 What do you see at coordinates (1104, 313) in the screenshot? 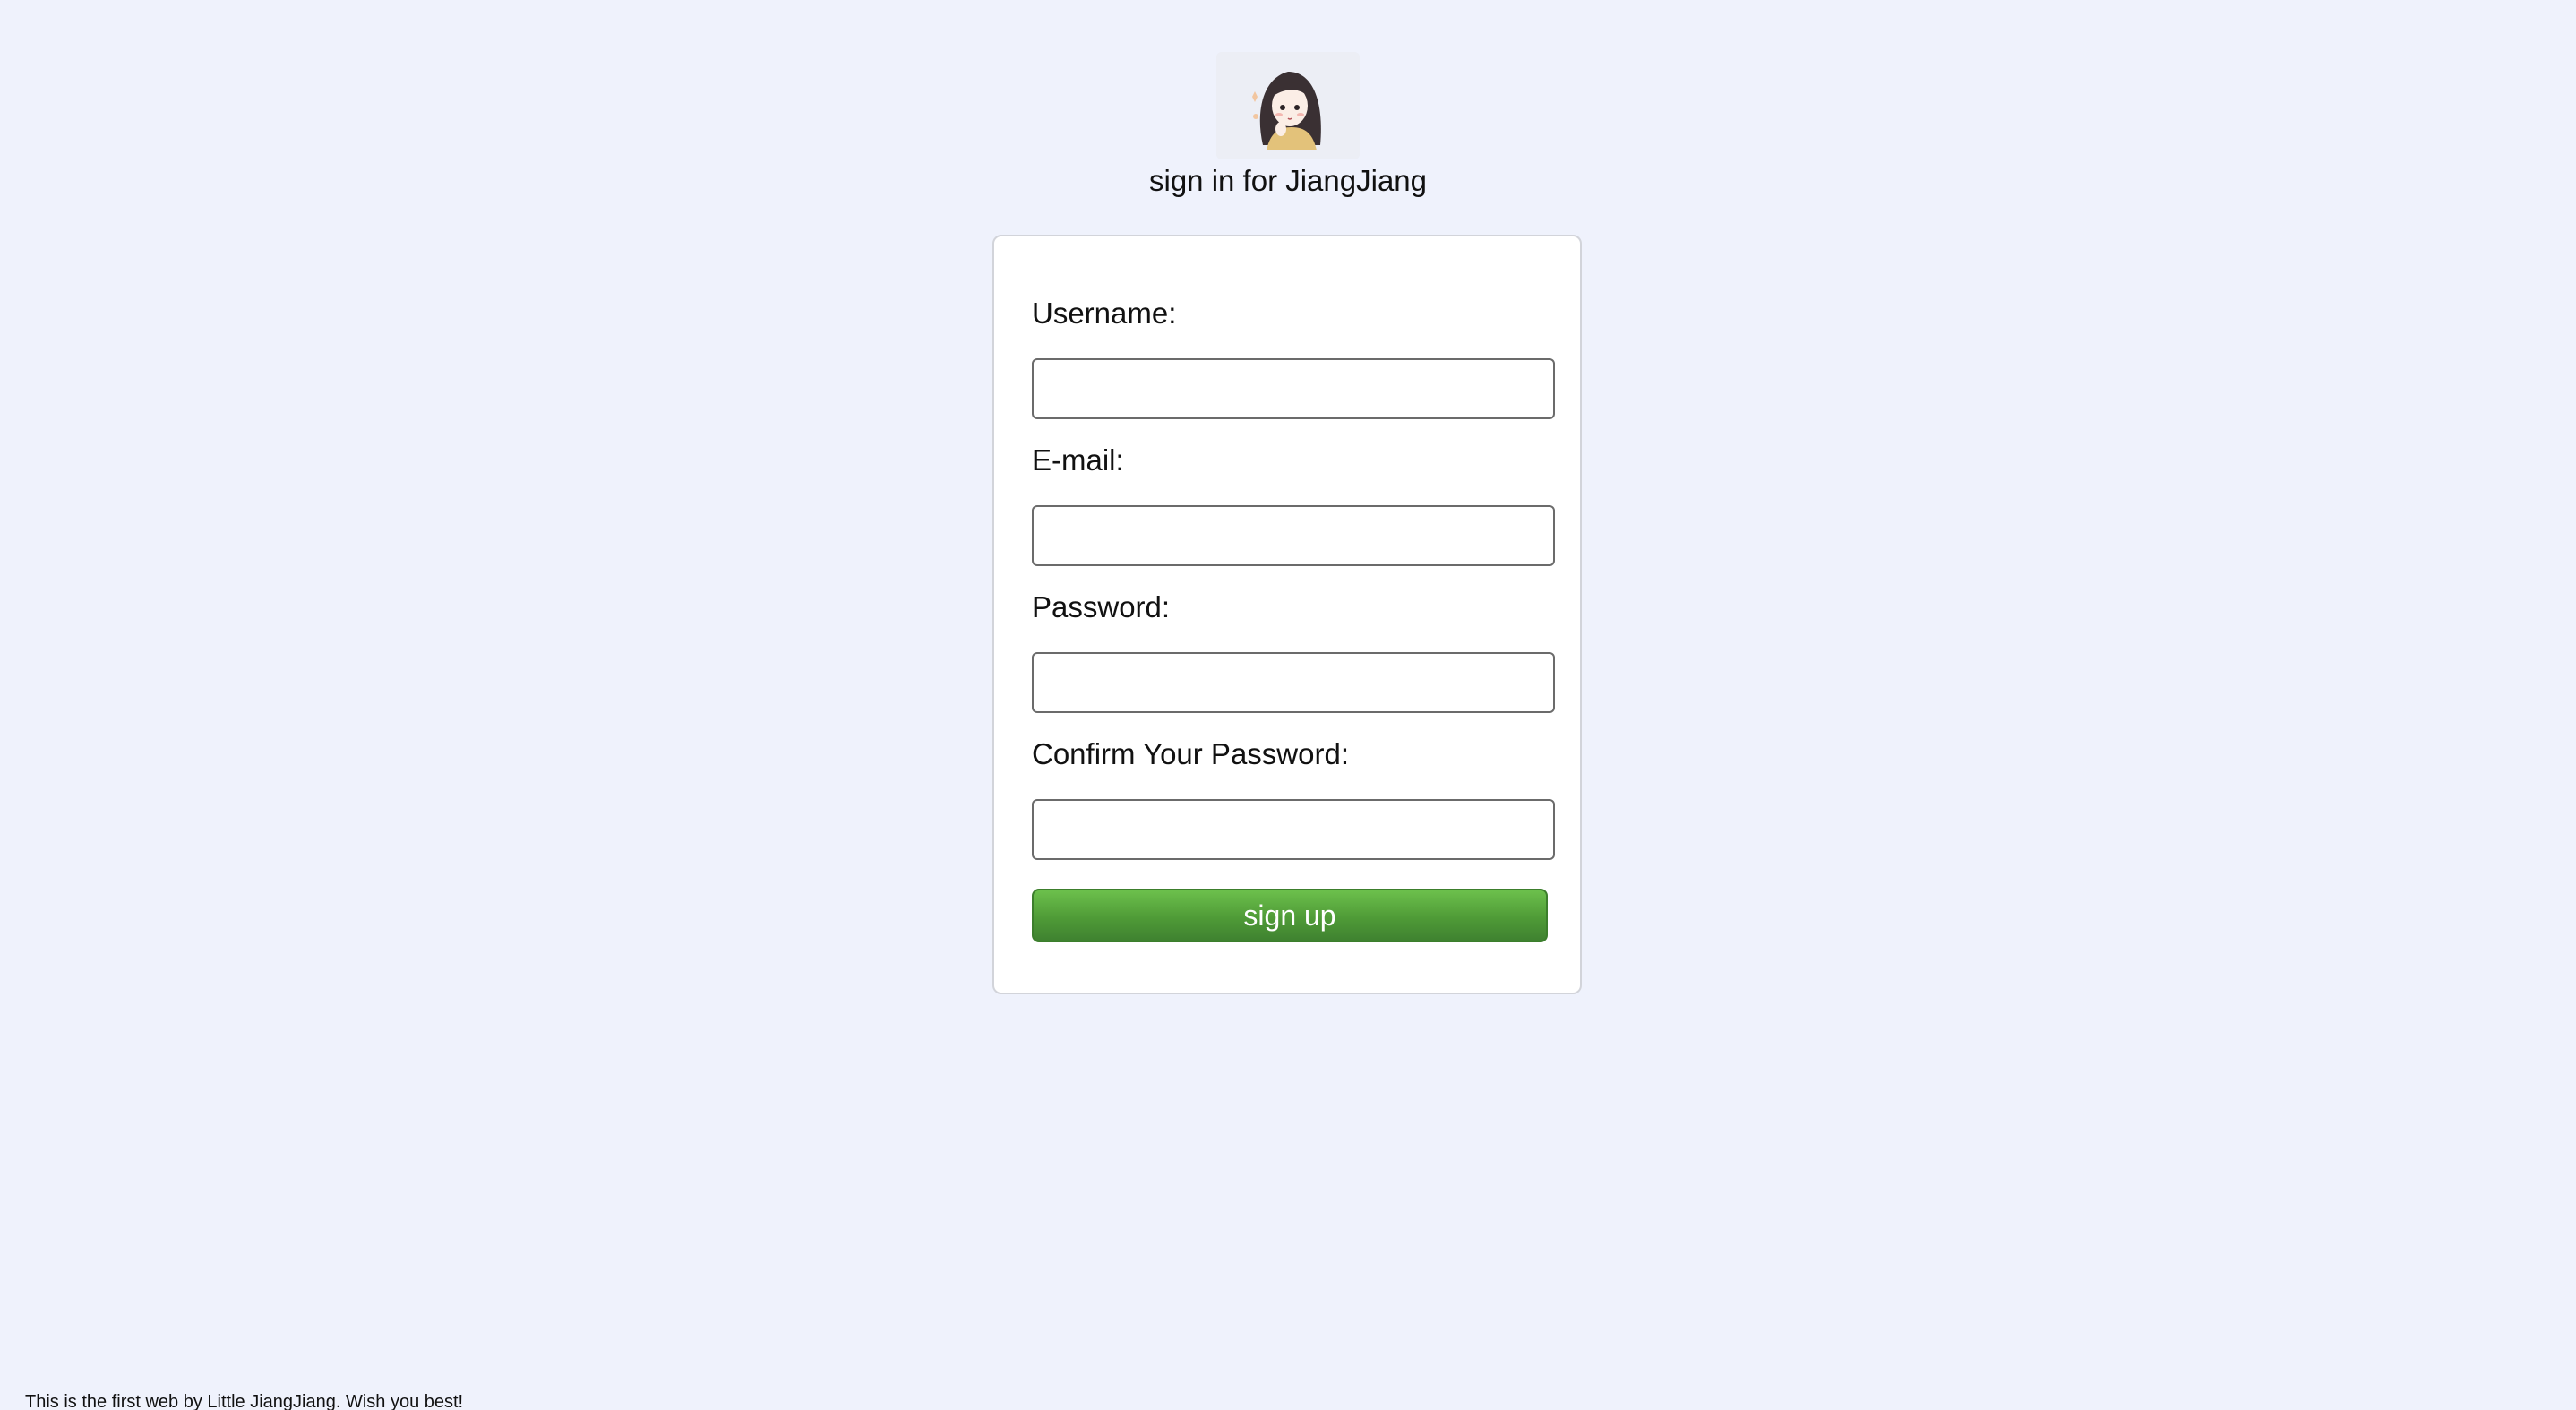
I see `username-label: Username:` at bounding box center [1104, 313].